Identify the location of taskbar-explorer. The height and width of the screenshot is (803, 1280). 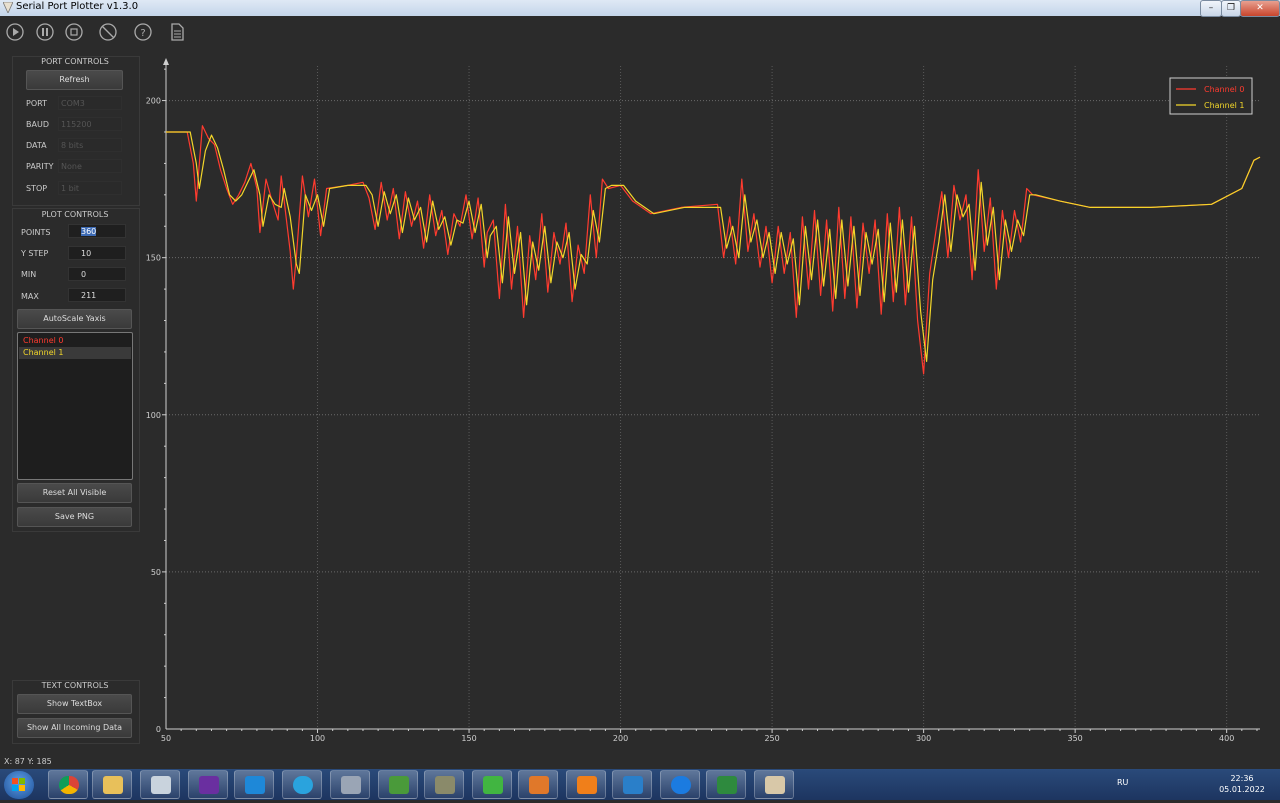
(112, 784).